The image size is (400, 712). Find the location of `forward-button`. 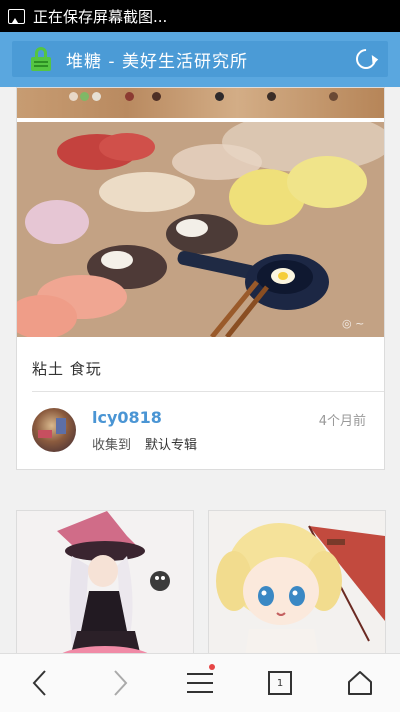

forward-button is located at coordinates (120, 683).